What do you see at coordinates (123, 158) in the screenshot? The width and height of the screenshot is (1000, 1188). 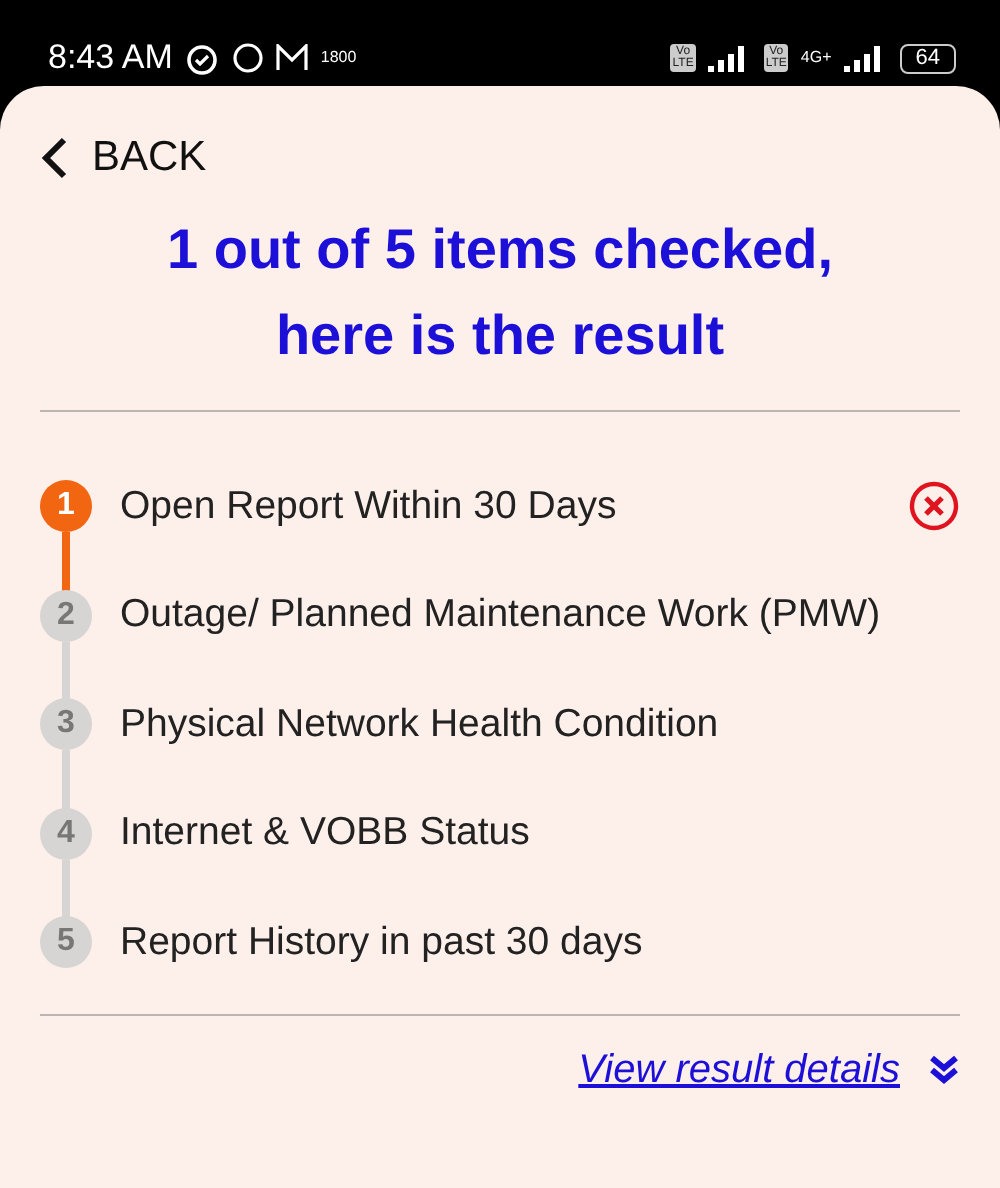 I see `back-button: BACK` at bounding box center [123, 158].